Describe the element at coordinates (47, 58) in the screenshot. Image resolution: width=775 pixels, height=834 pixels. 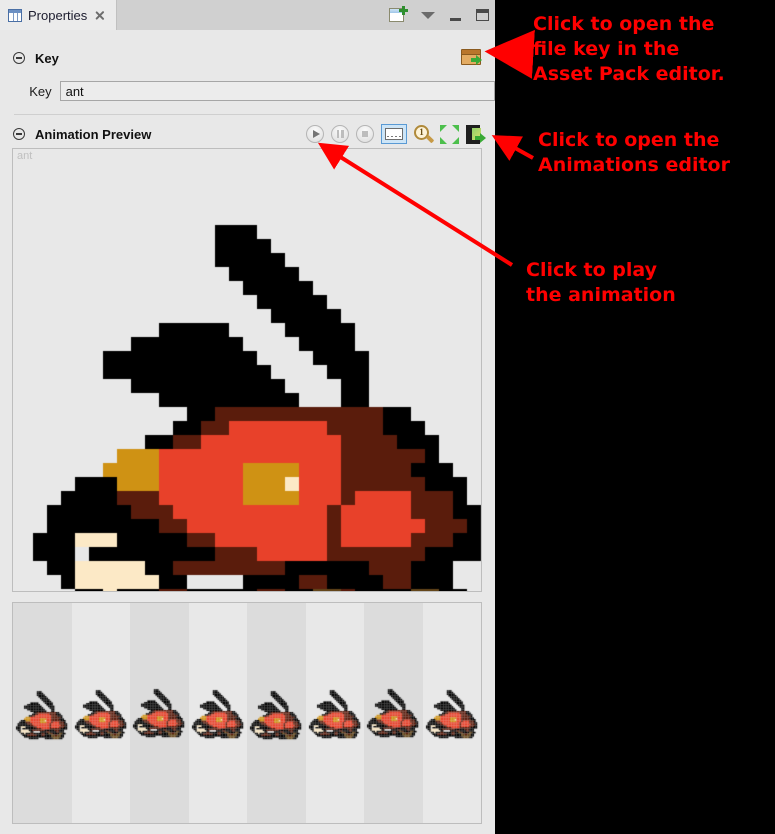
I see `section-title-key: Key` at that location.